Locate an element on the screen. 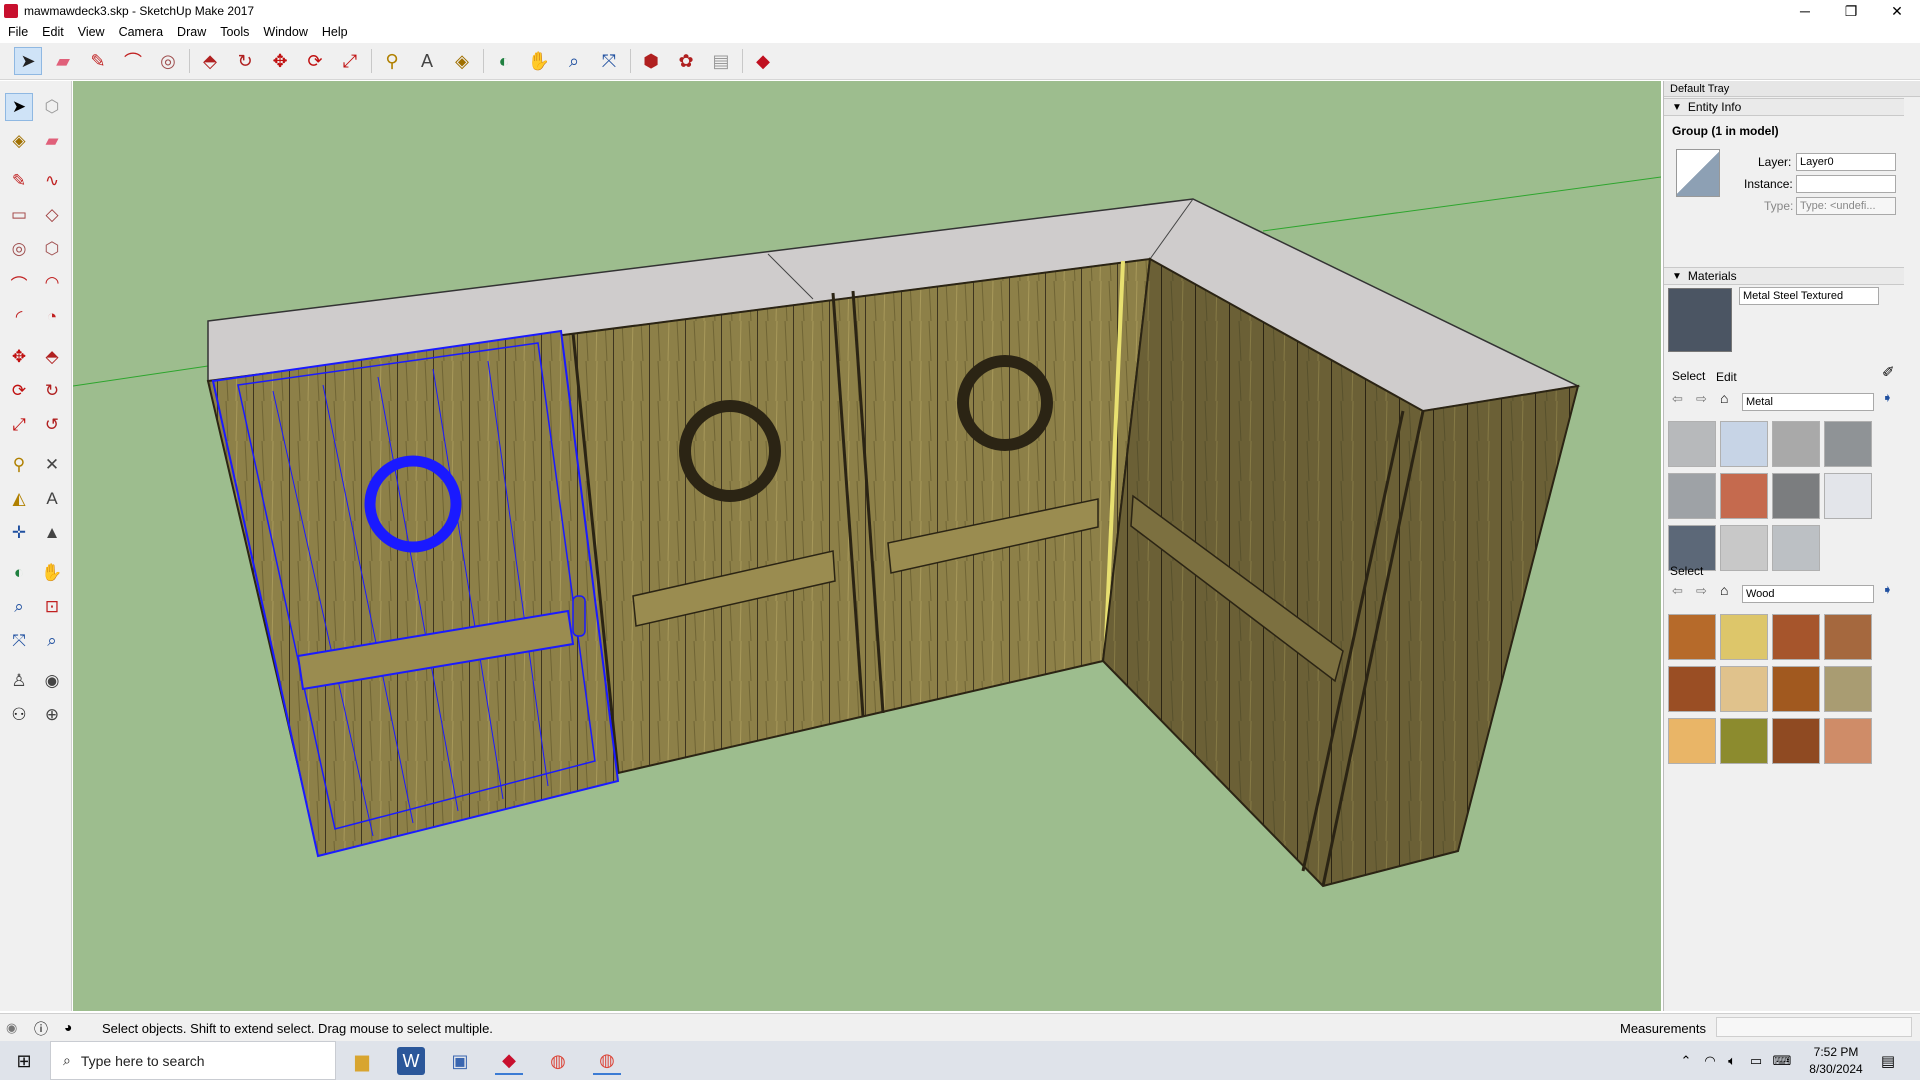  keyboard-icon: ⌨ is located at coordinates (1782, 1061).